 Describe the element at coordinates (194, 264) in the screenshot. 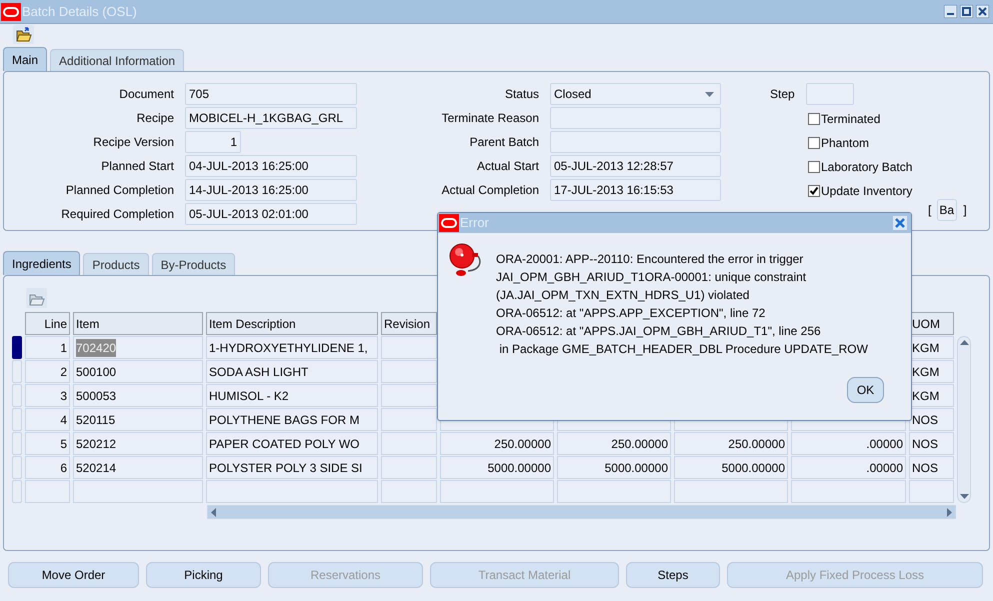

I see `tab: By-Products` at that location.